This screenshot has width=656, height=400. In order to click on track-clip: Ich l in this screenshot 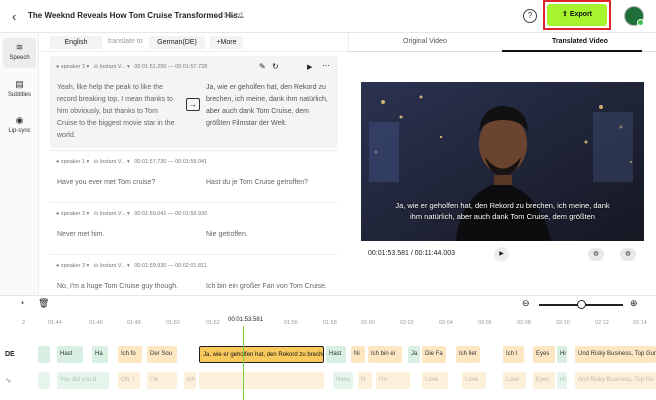, I will do `click(513, 354)`.